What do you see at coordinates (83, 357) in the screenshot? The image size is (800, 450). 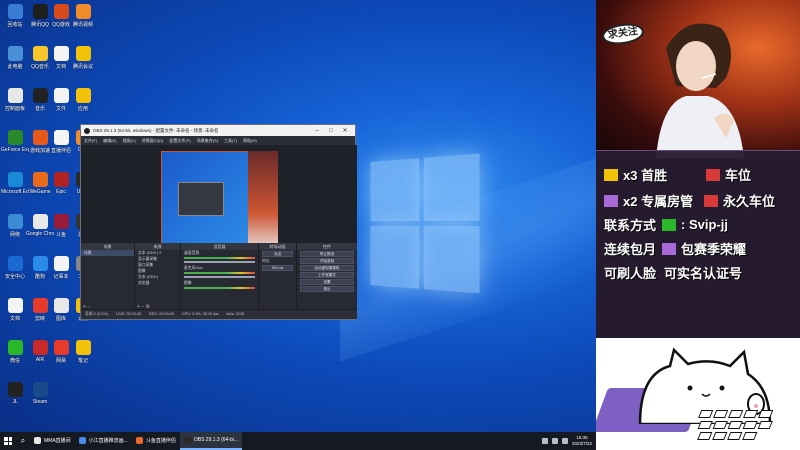 I see `desktop-icon: 笔记` at bounding box center [83, 357].